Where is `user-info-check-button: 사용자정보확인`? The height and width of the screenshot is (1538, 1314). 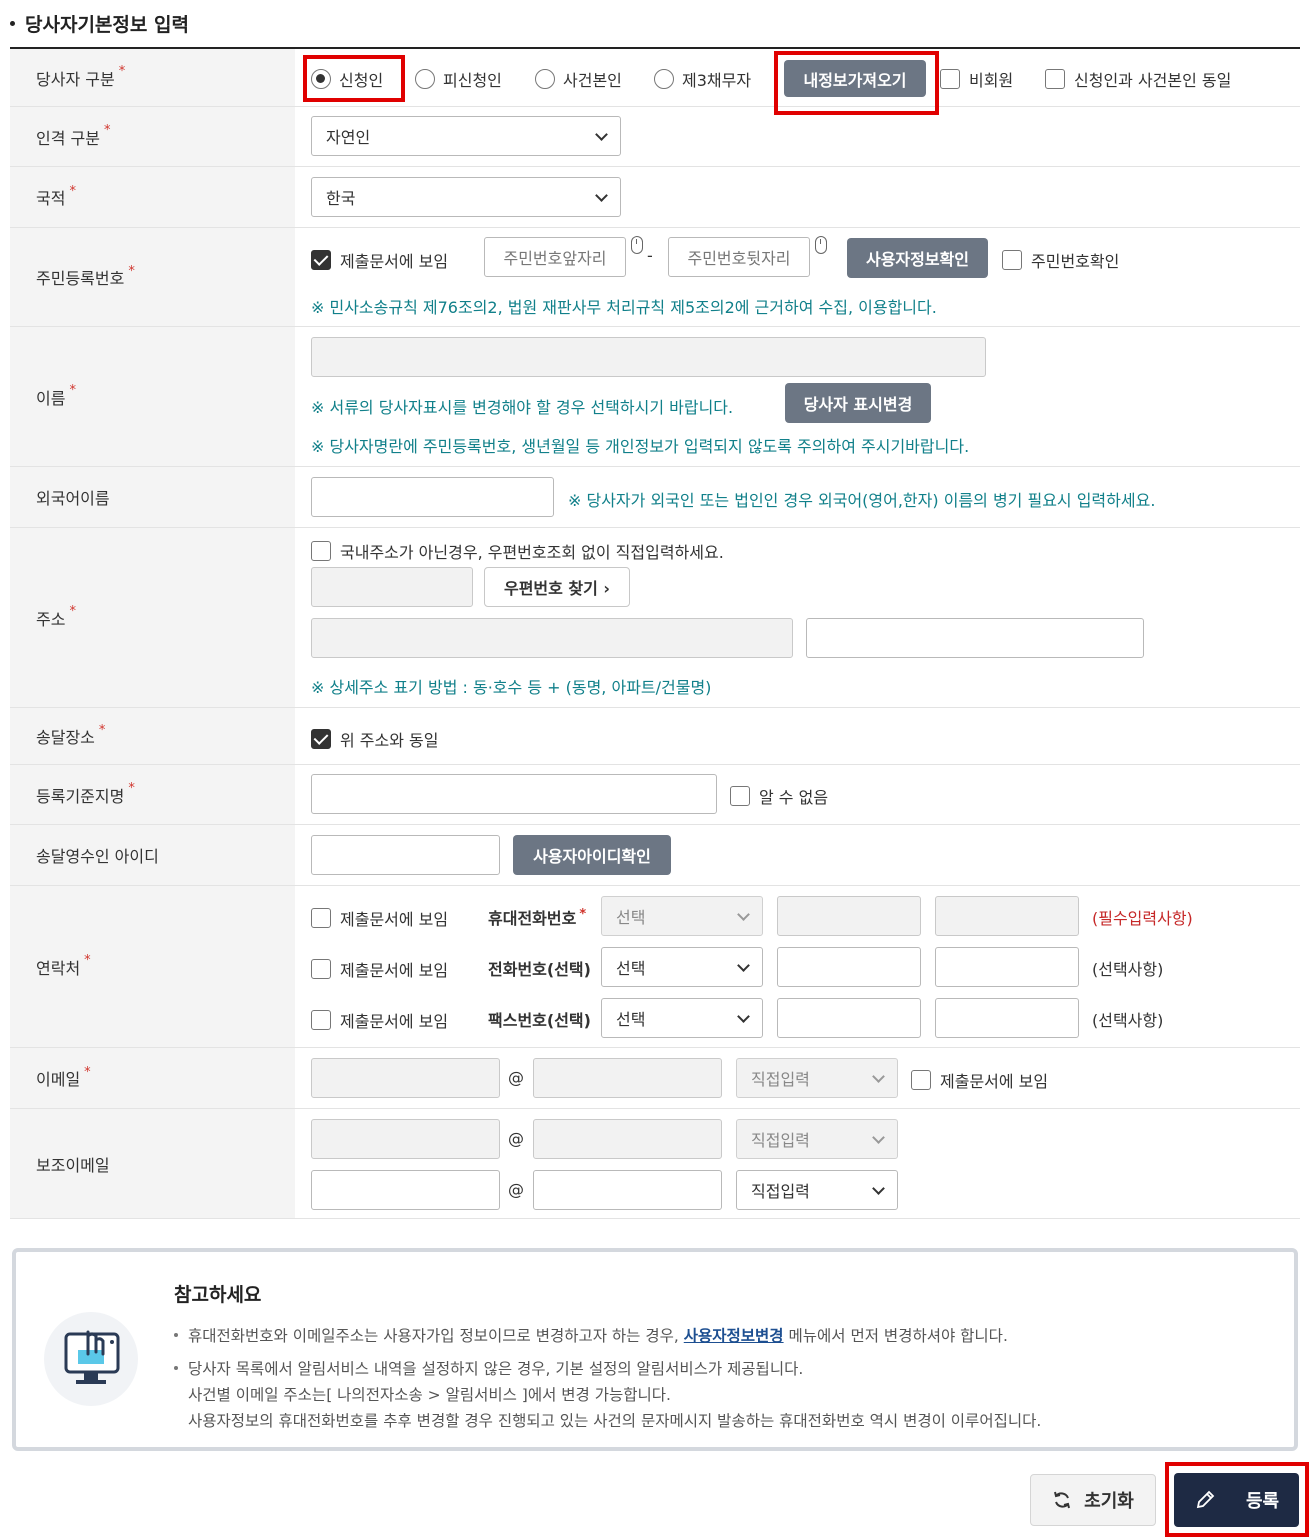 user-info-check-button: 사용자정보확인 is located at coordinates (917, 258).